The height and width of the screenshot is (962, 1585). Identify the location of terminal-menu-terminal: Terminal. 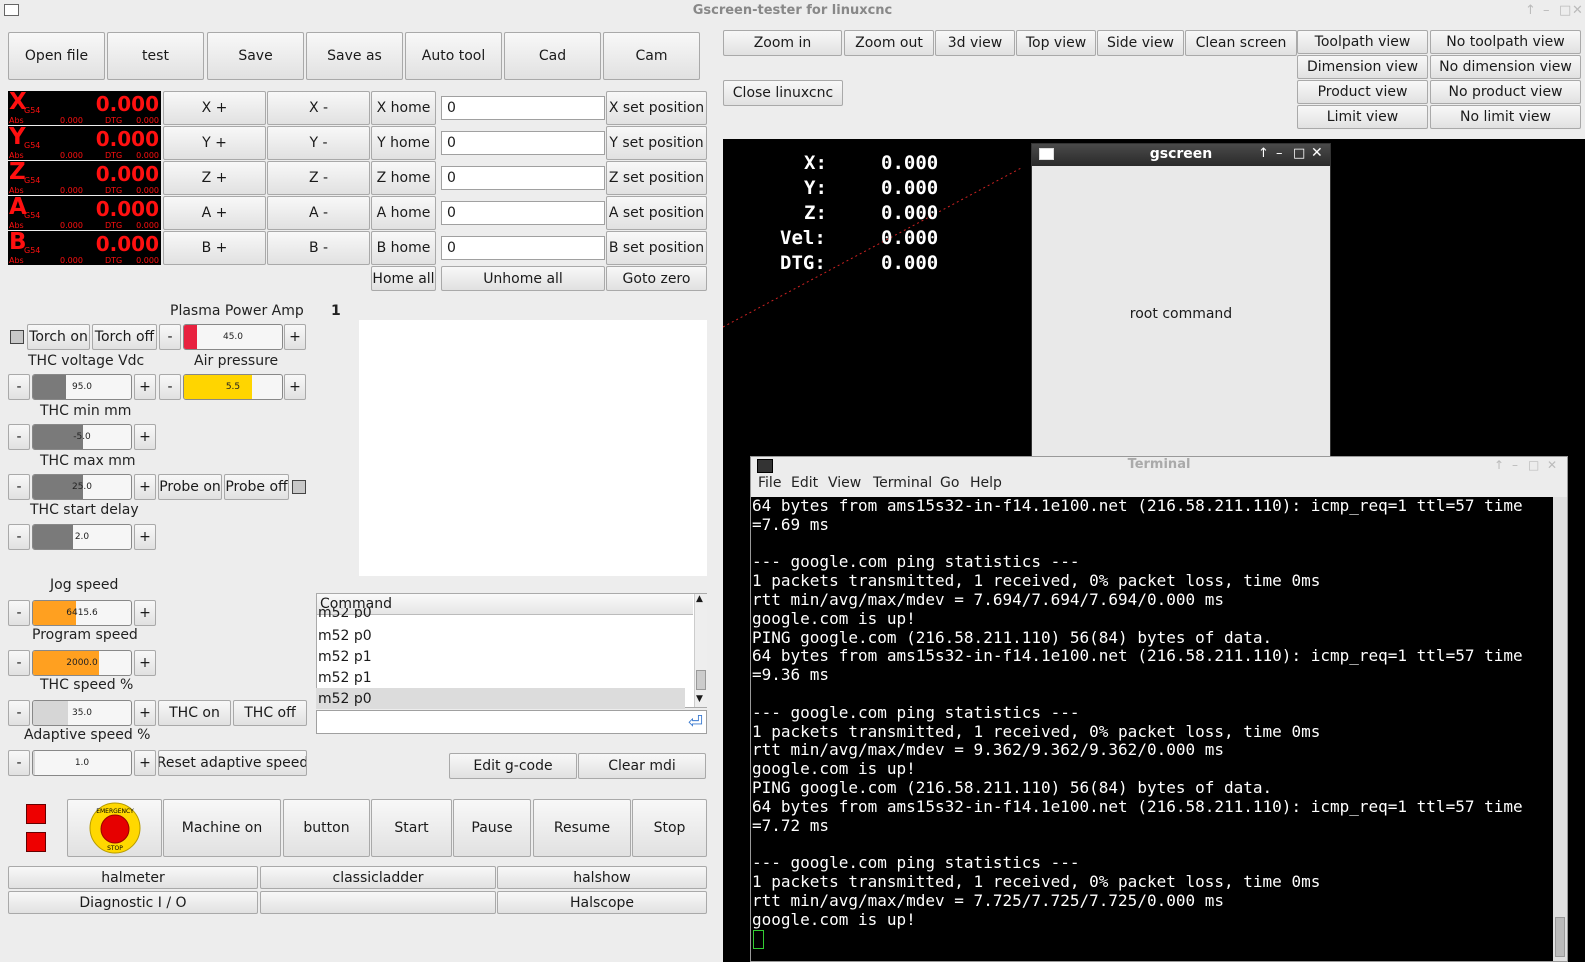
(902, 483).